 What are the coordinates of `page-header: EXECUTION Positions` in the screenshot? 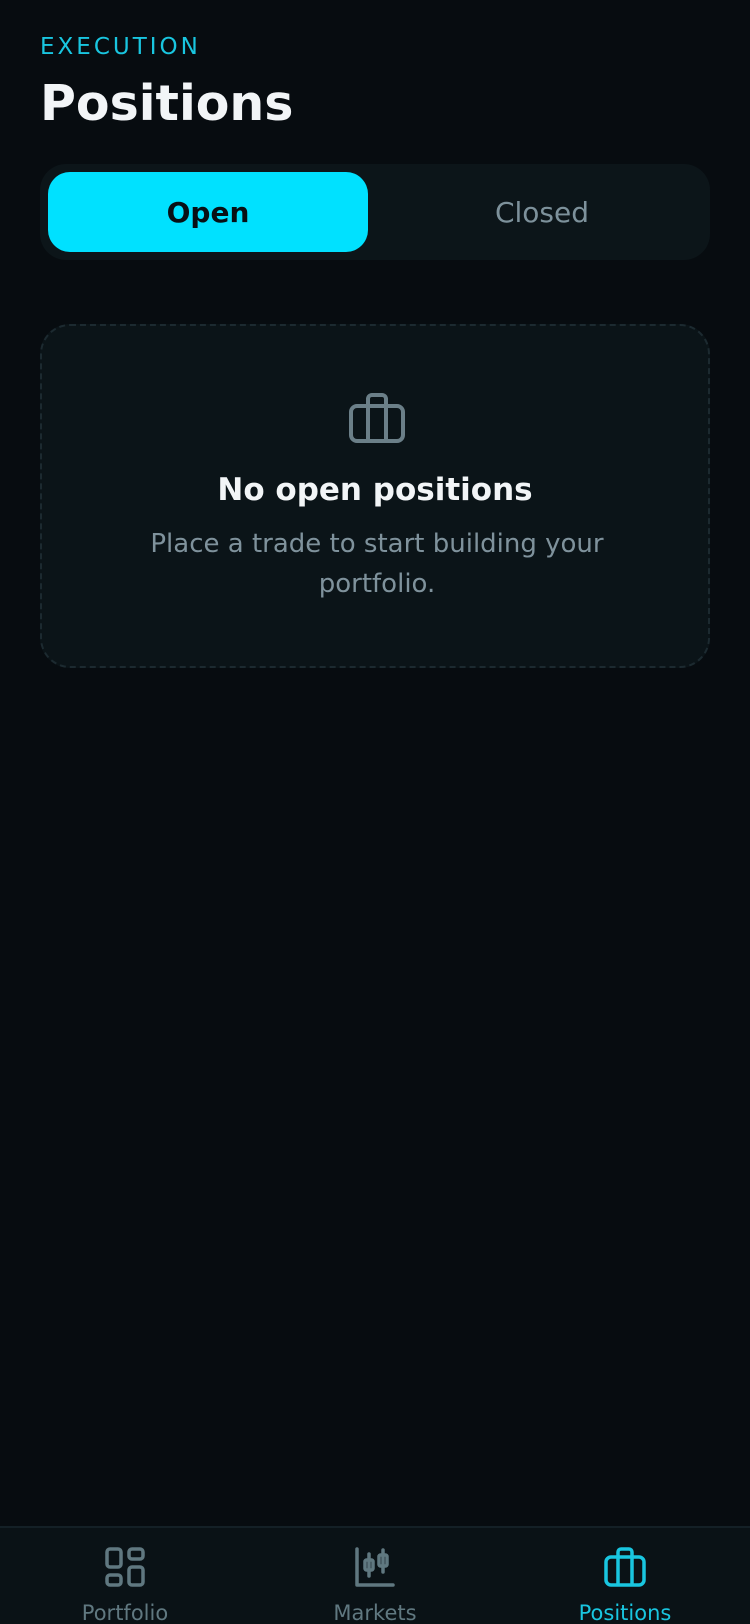 It's located at (166, 83).